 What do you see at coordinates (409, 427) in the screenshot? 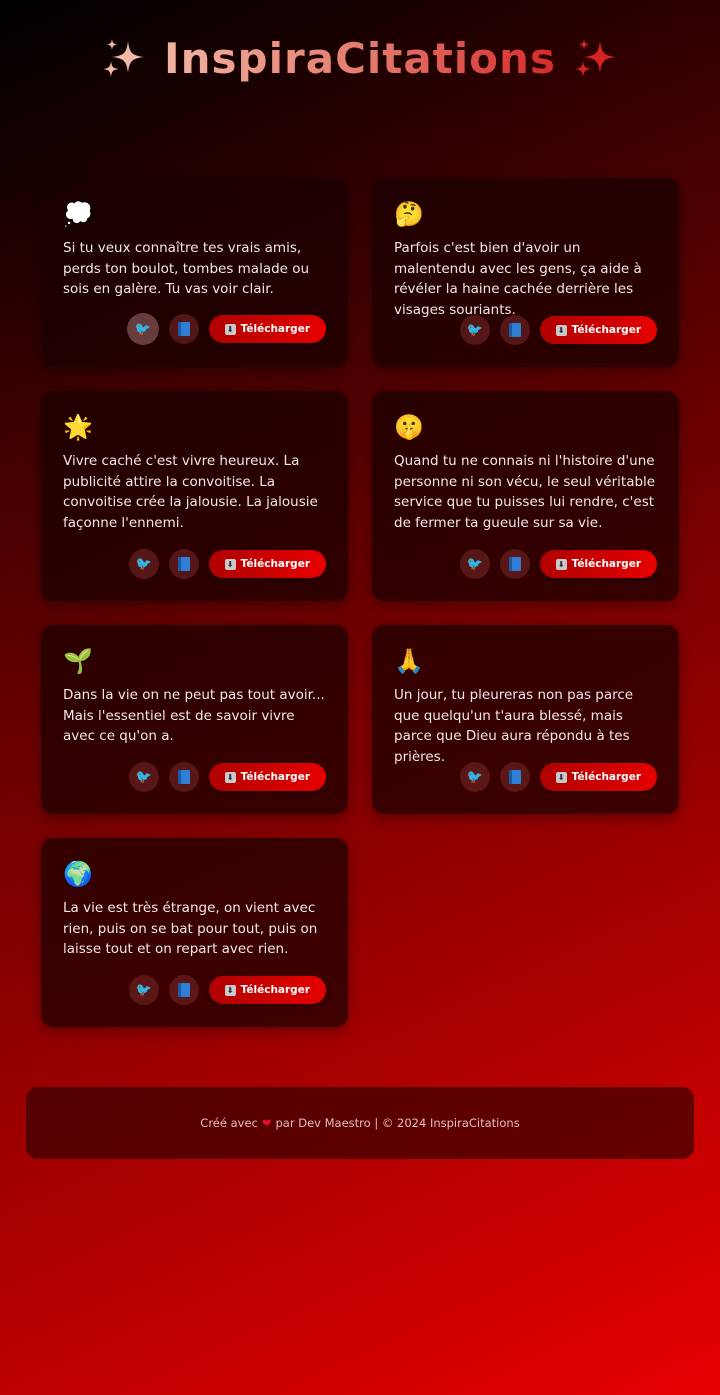
I see `shushing-face-icon: 🤫` at bounding box center [409, 427].